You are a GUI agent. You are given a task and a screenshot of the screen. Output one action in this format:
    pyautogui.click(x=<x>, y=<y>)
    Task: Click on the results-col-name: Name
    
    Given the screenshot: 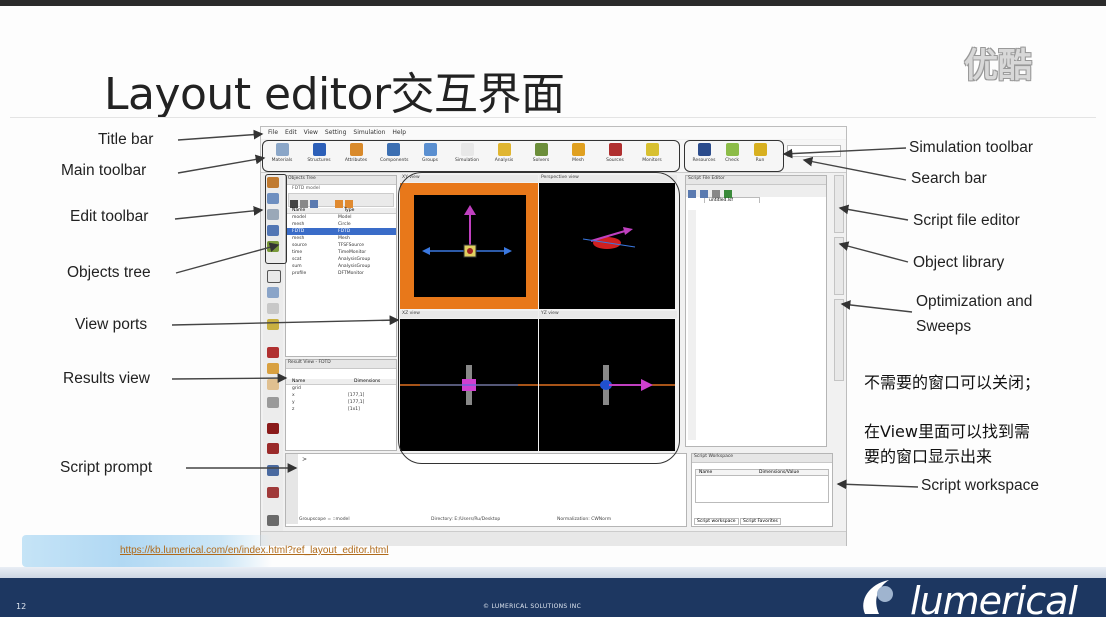 What is the action you would take?
    pyautogui.click(x=299, y=381)
    